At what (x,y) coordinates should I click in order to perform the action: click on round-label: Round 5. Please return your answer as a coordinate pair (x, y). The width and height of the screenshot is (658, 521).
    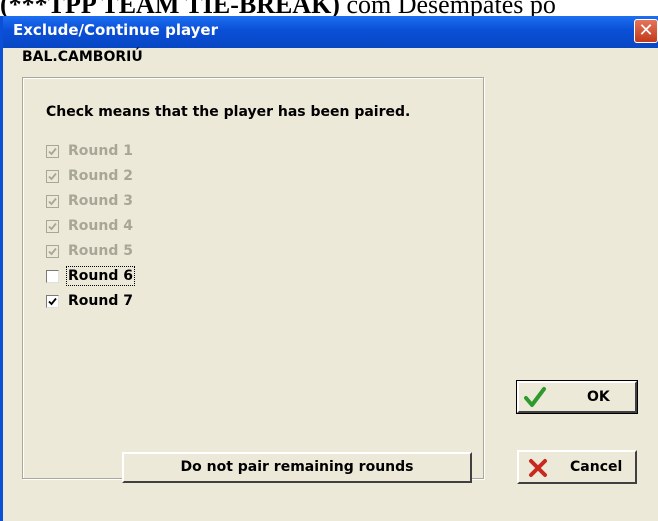
    Looking at the image, I should click on (100, 251).